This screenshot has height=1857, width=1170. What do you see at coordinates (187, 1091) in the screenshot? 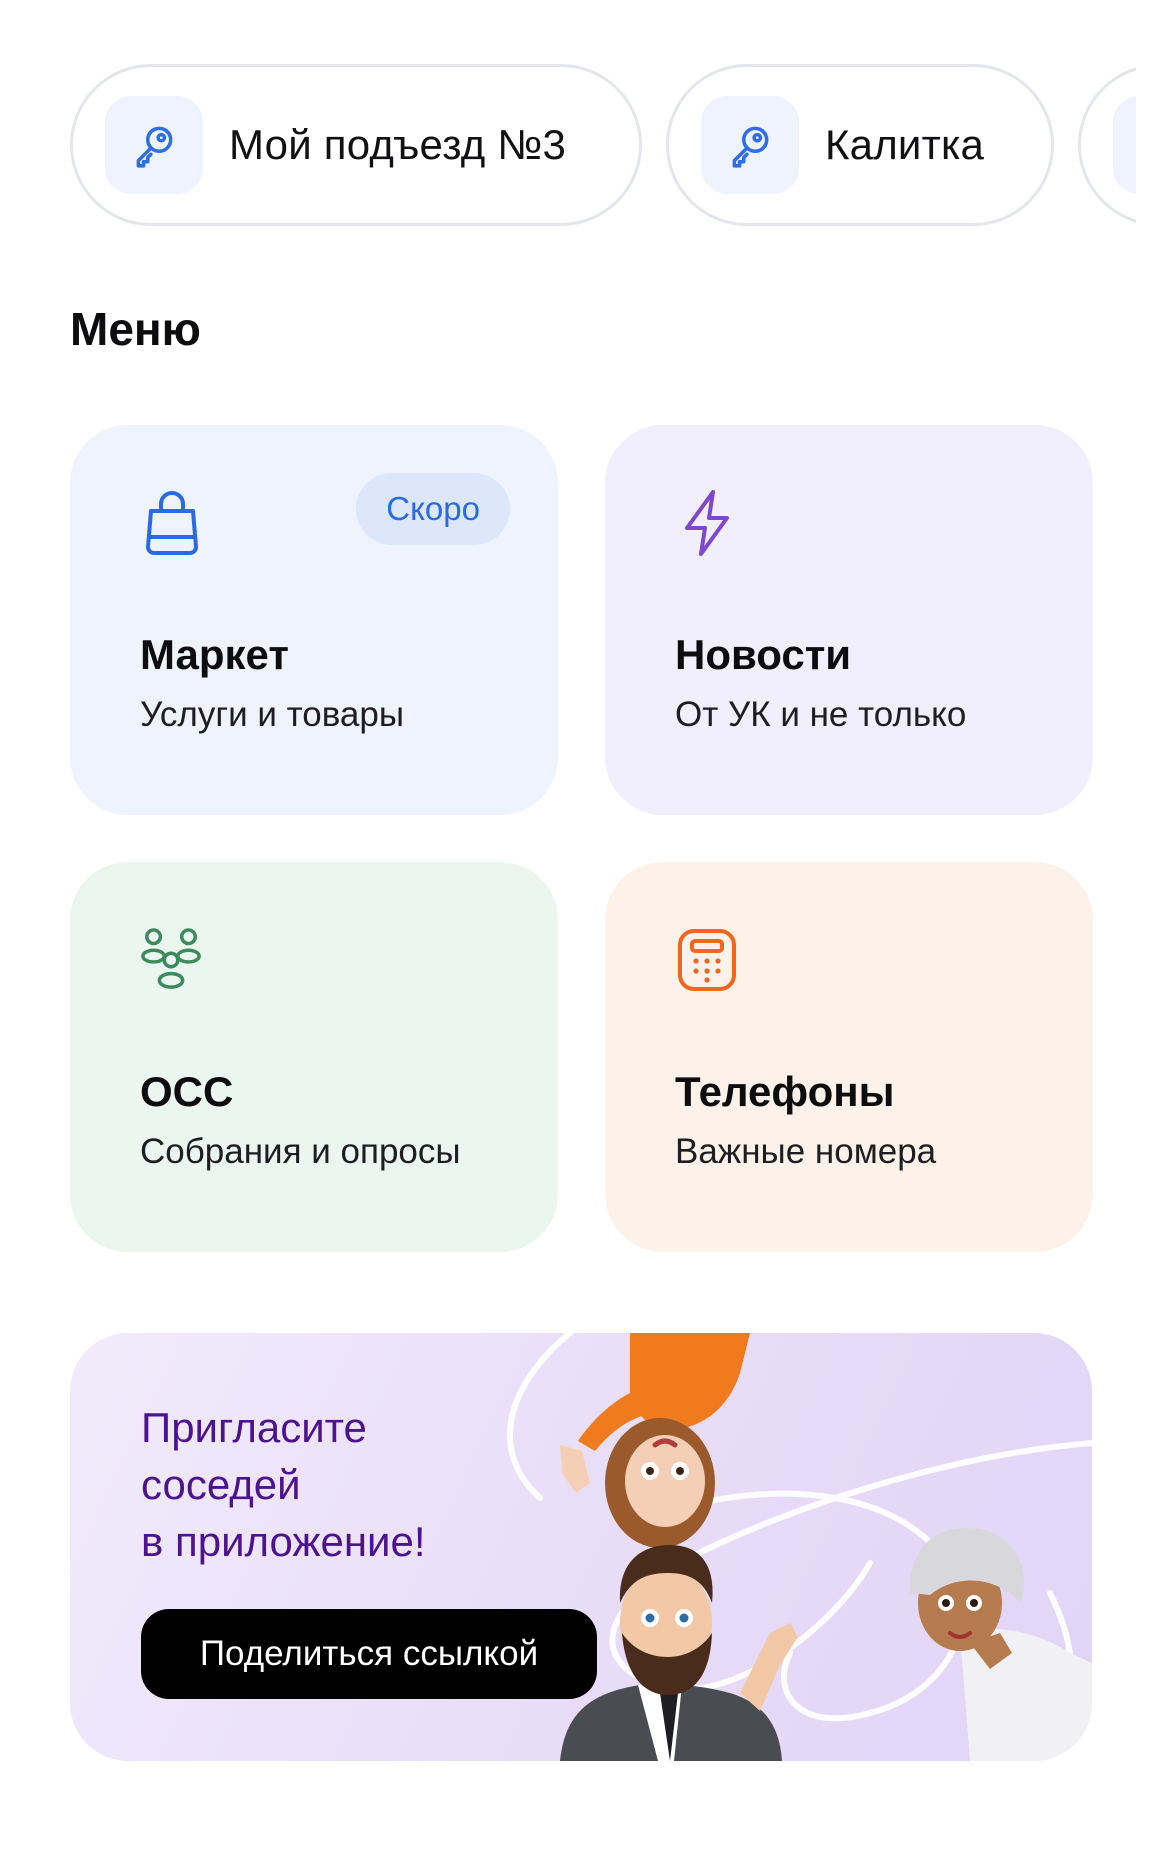
I see `tile-title: ОСС` at bounding box center [187, 1091].